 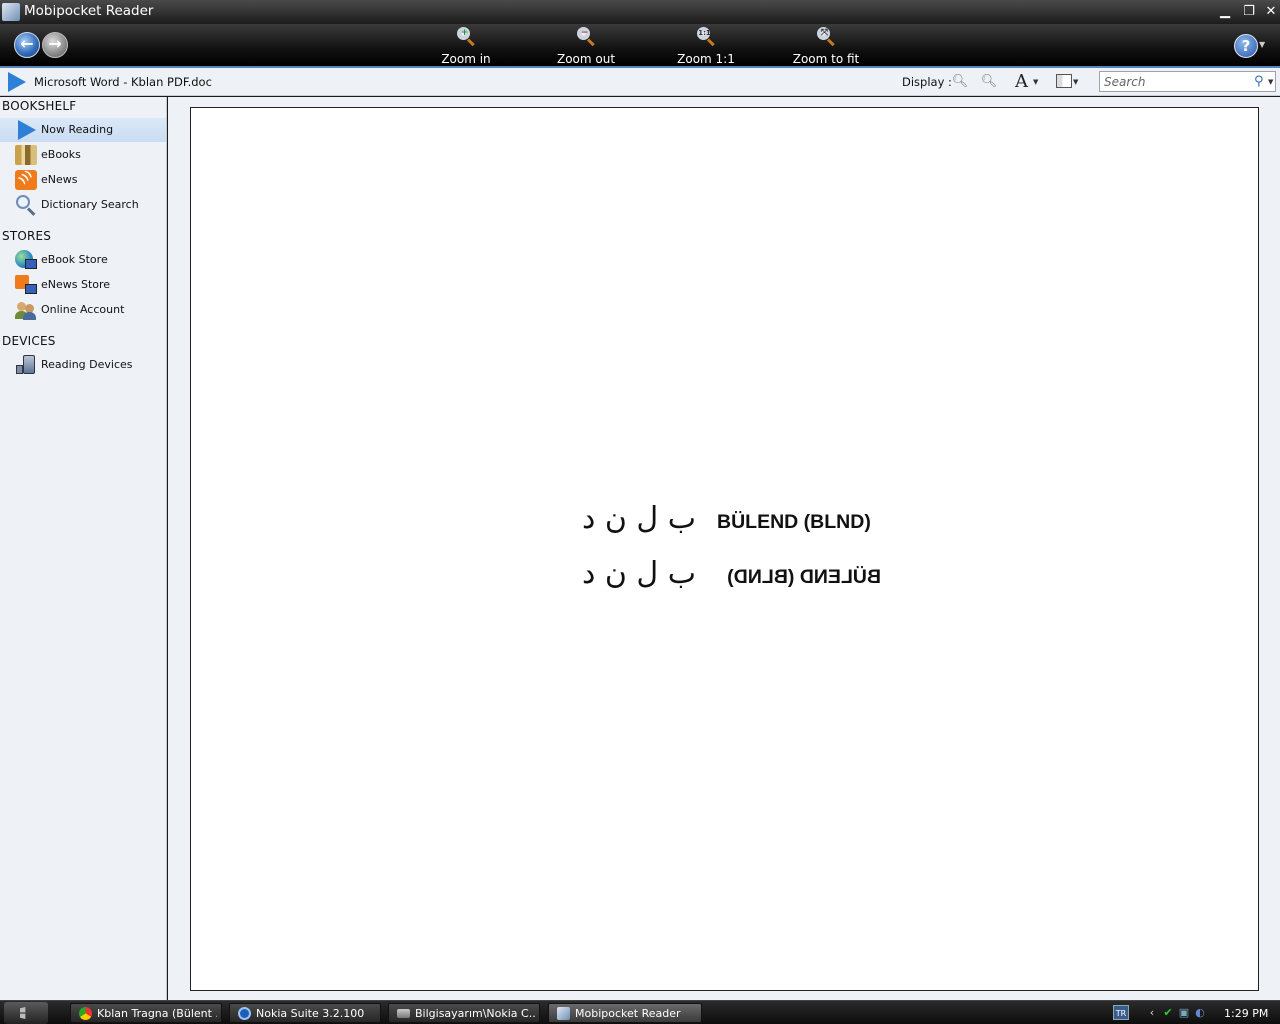 I want to click on back-button: ←, so click(x=27, y=45).